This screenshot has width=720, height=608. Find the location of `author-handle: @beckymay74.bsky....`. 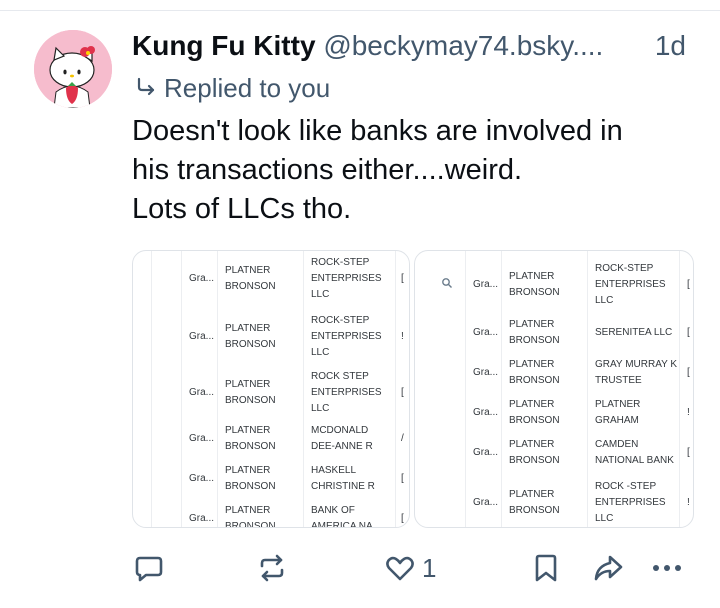

author-handle: @beckymay74.bsky.... is located at coordinates (463, 45).